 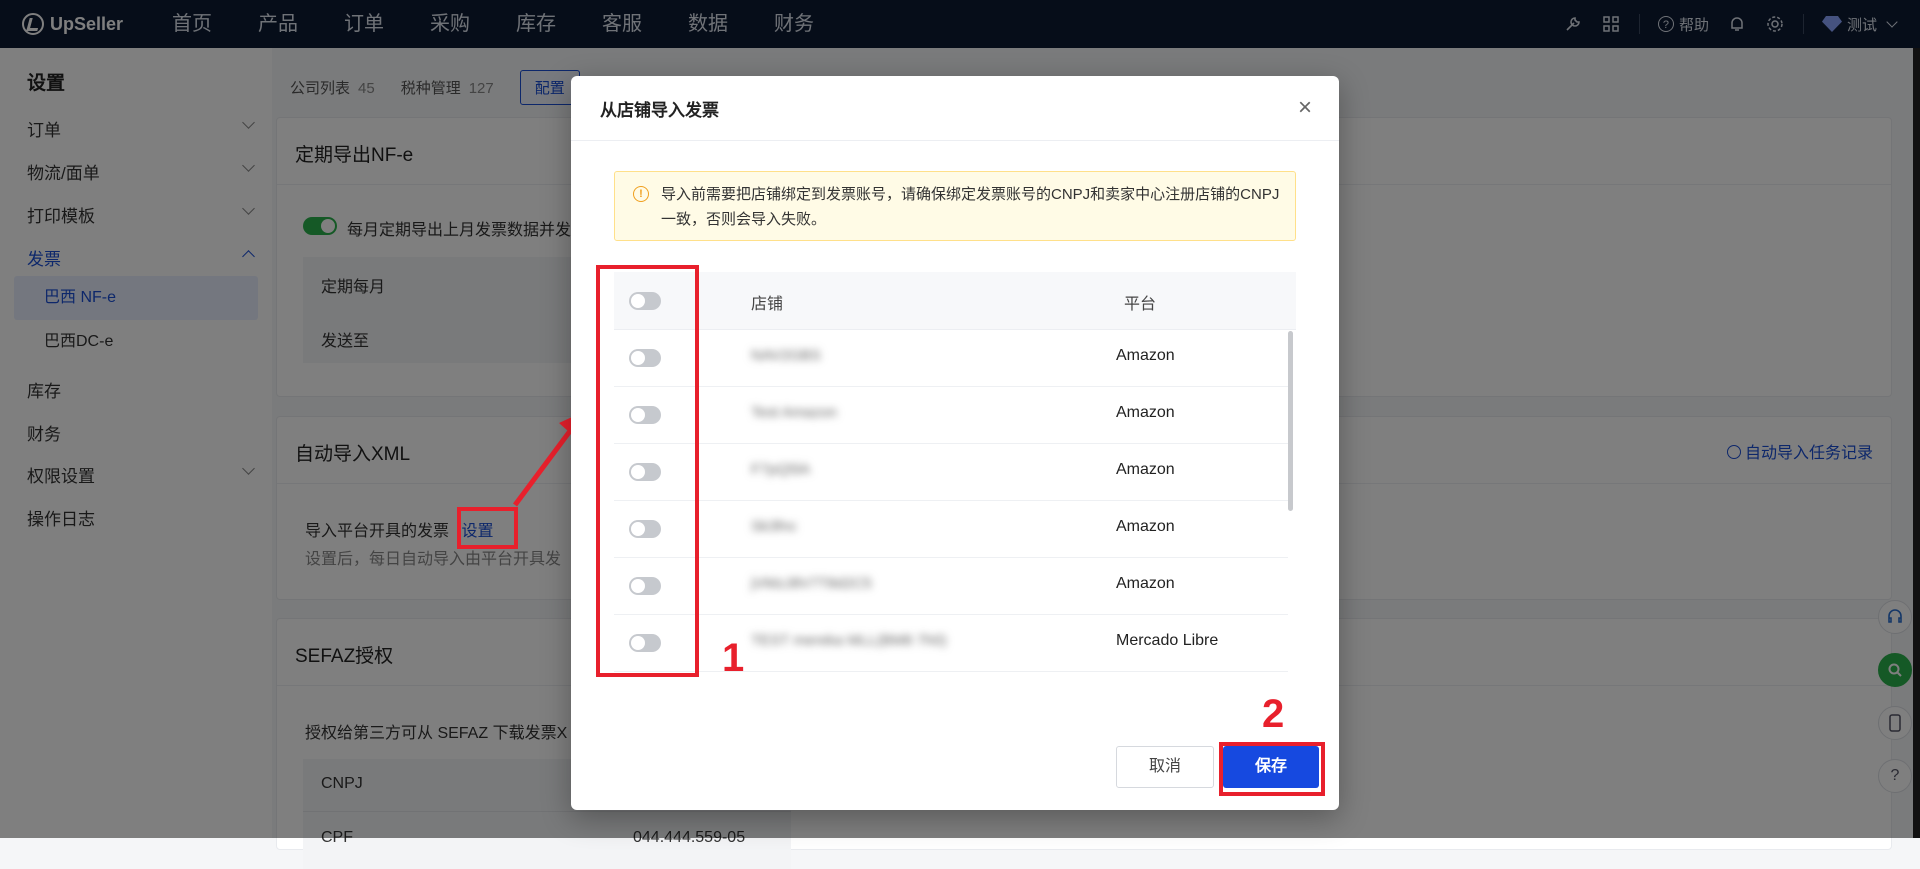 I want to click on platform-name: Mercado Libre, so click(x=1167, y=640).